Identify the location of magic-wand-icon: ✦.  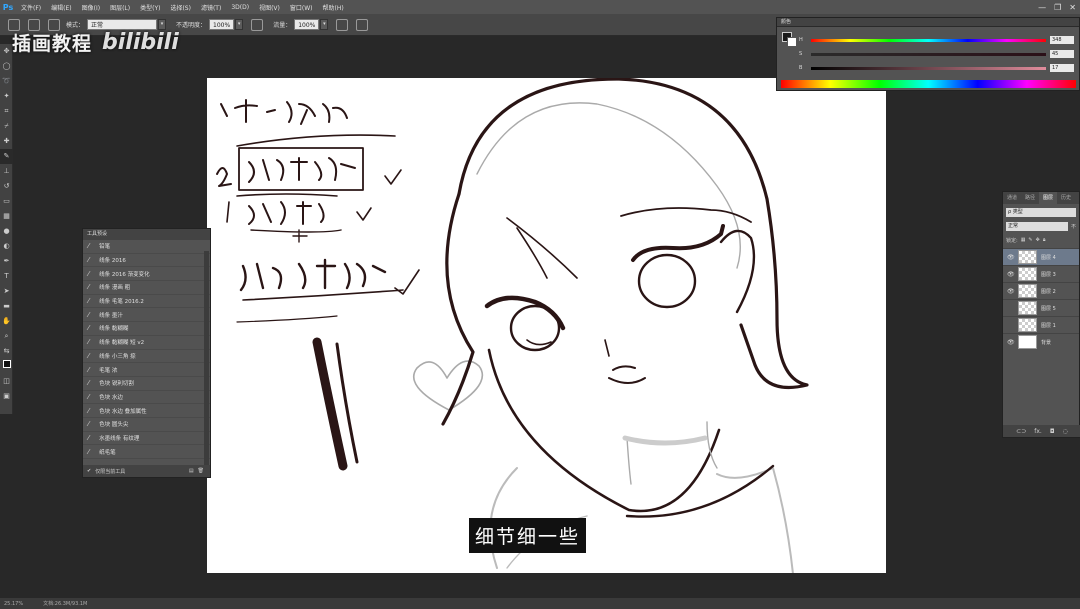
(6, 96).